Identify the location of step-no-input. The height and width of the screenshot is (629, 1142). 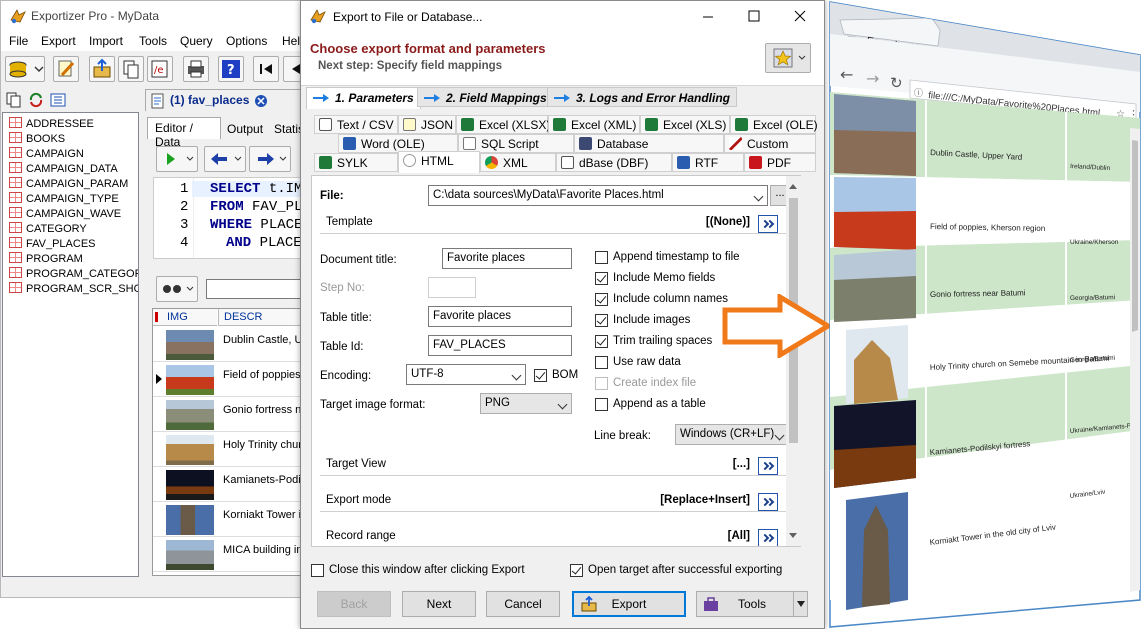
(452, 287).